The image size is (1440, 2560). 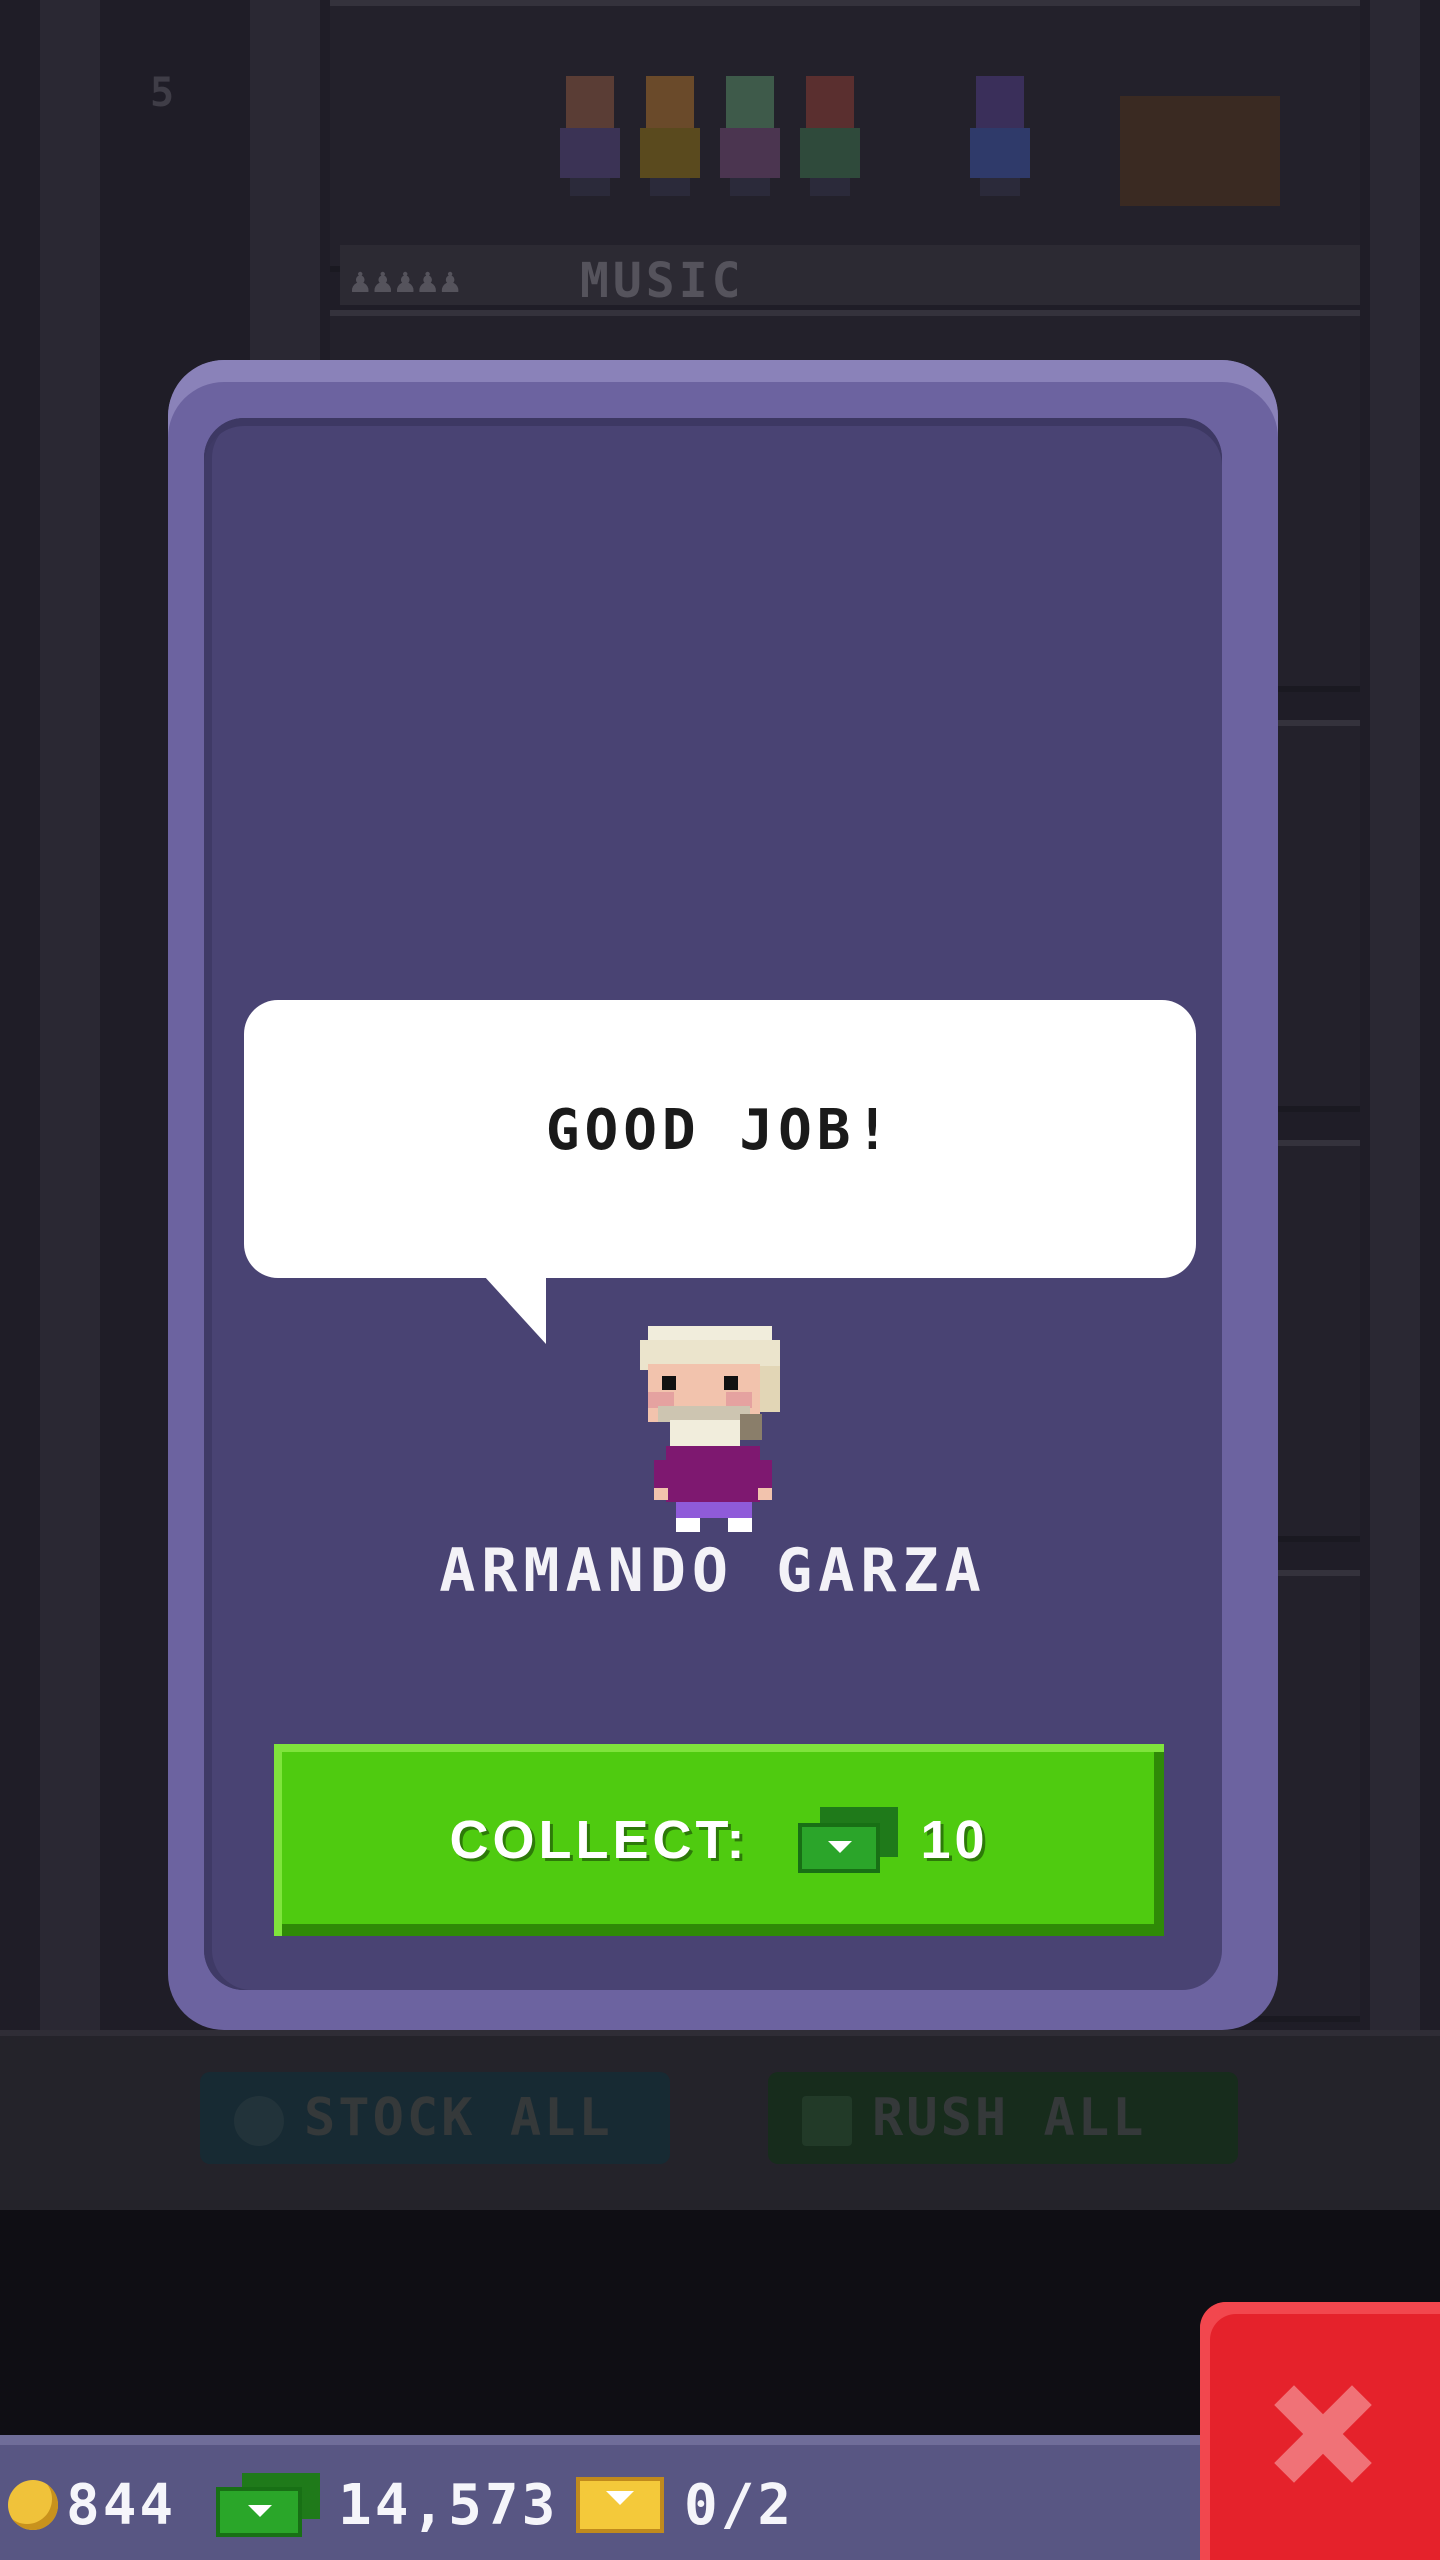 I want to click on character-name: ARMANDO GARZA, so click(x=713, y=1571).